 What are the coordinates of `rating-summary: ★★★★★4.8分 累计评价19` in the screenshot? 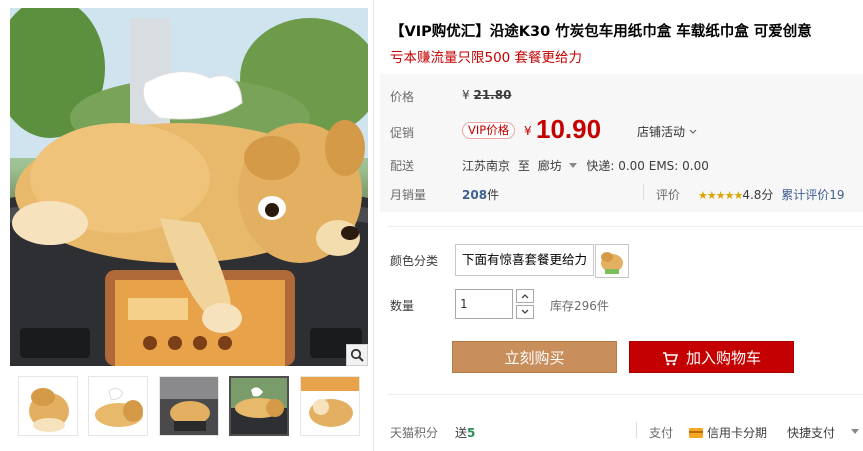 It's located at (771, 194).